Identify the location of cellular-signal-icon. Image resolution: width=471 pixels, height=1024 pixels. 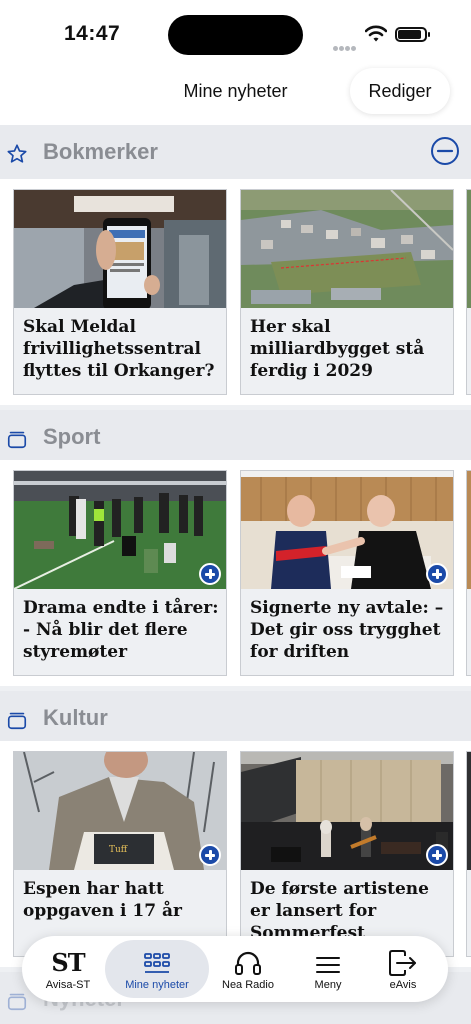
(345, 47).